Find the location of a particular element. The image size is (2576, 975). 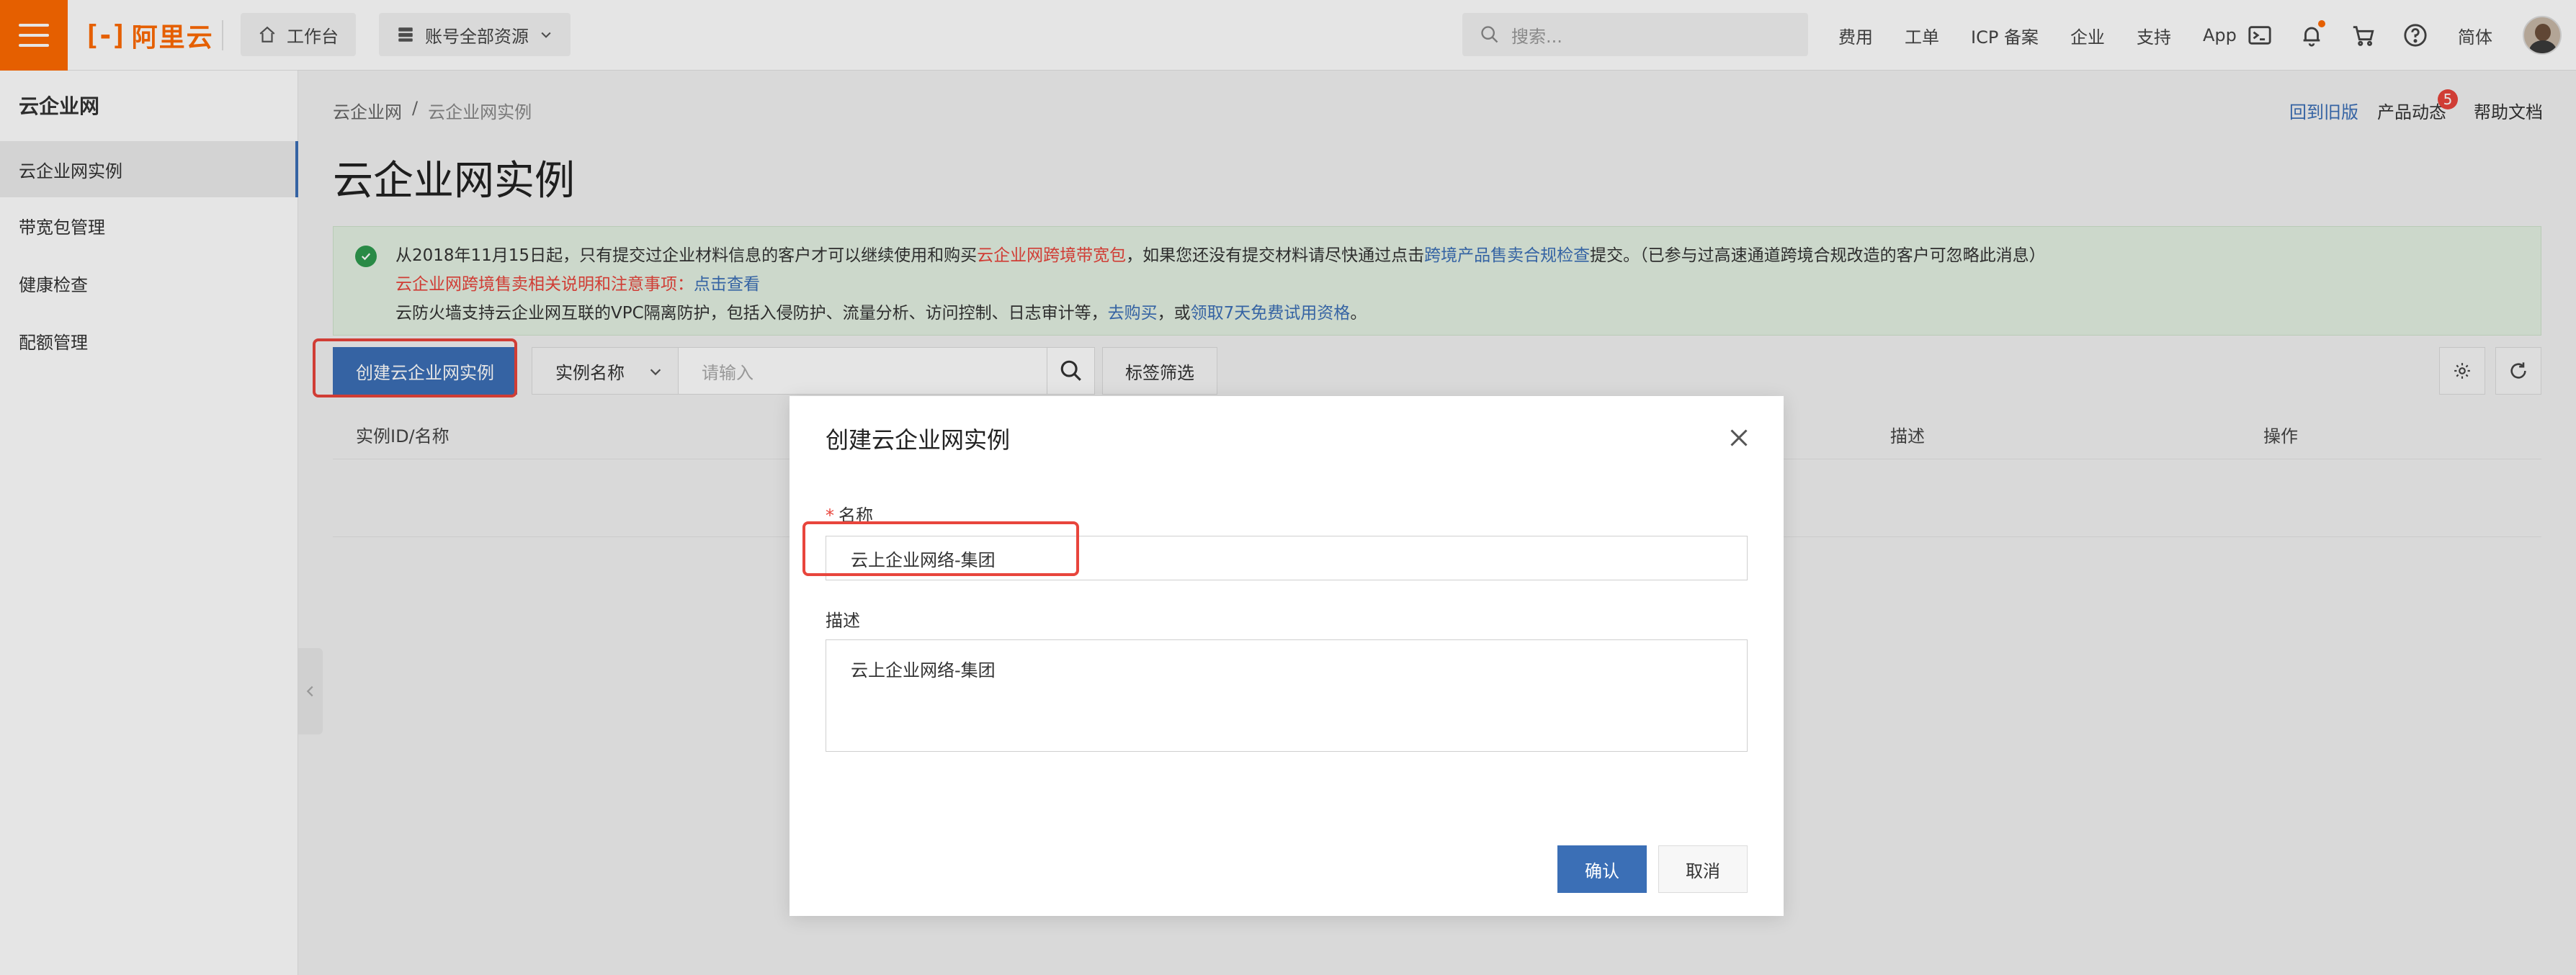

name-field: 云上企业网络-集团 is located at coordinates (1287, 558).